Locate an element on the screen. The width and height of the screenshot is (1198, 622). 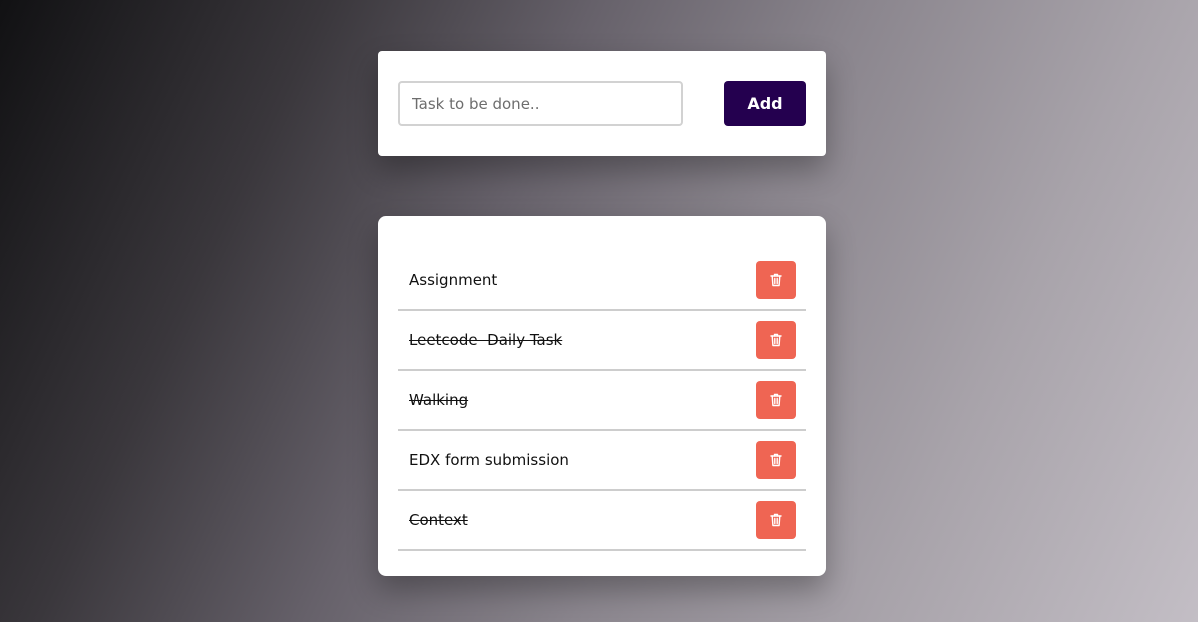
task-input is located at coordinates (540, 103).